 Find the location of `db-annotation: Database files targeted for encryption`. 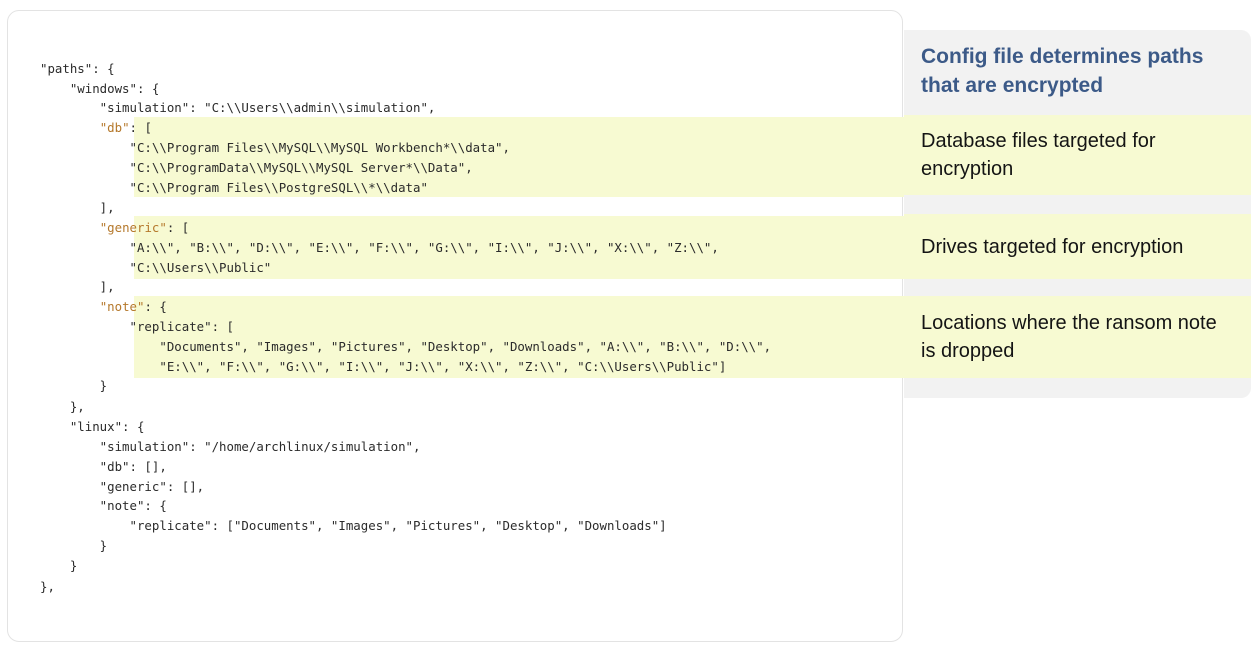

db-annotation: Database files targeted for encryption is located at coordinates (1077, 155).